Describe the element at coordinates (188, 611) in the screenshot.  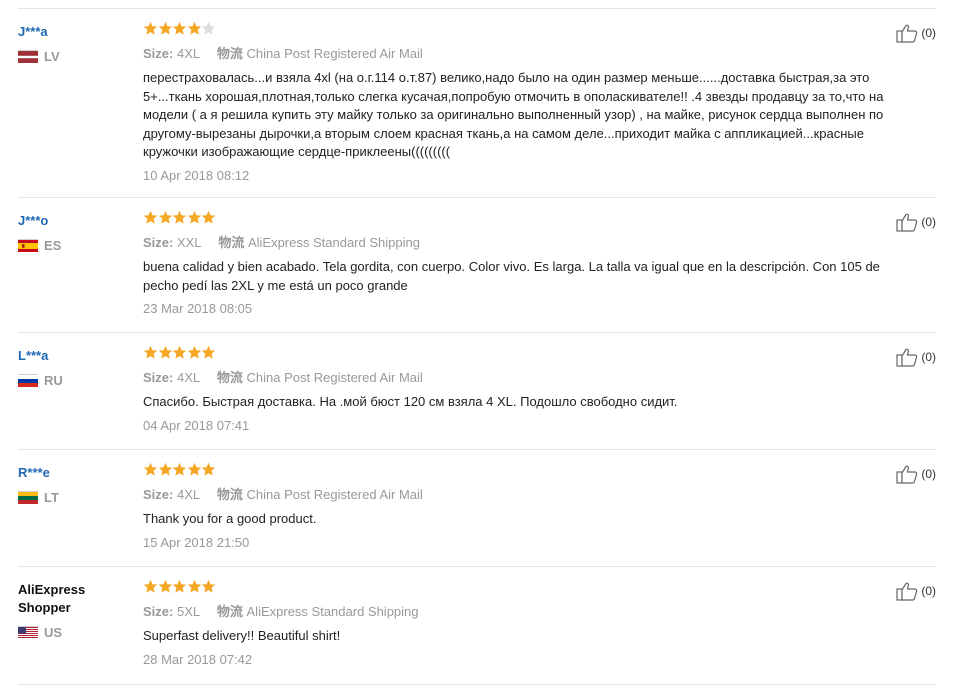
I see `size-value: 5XL` at that location.